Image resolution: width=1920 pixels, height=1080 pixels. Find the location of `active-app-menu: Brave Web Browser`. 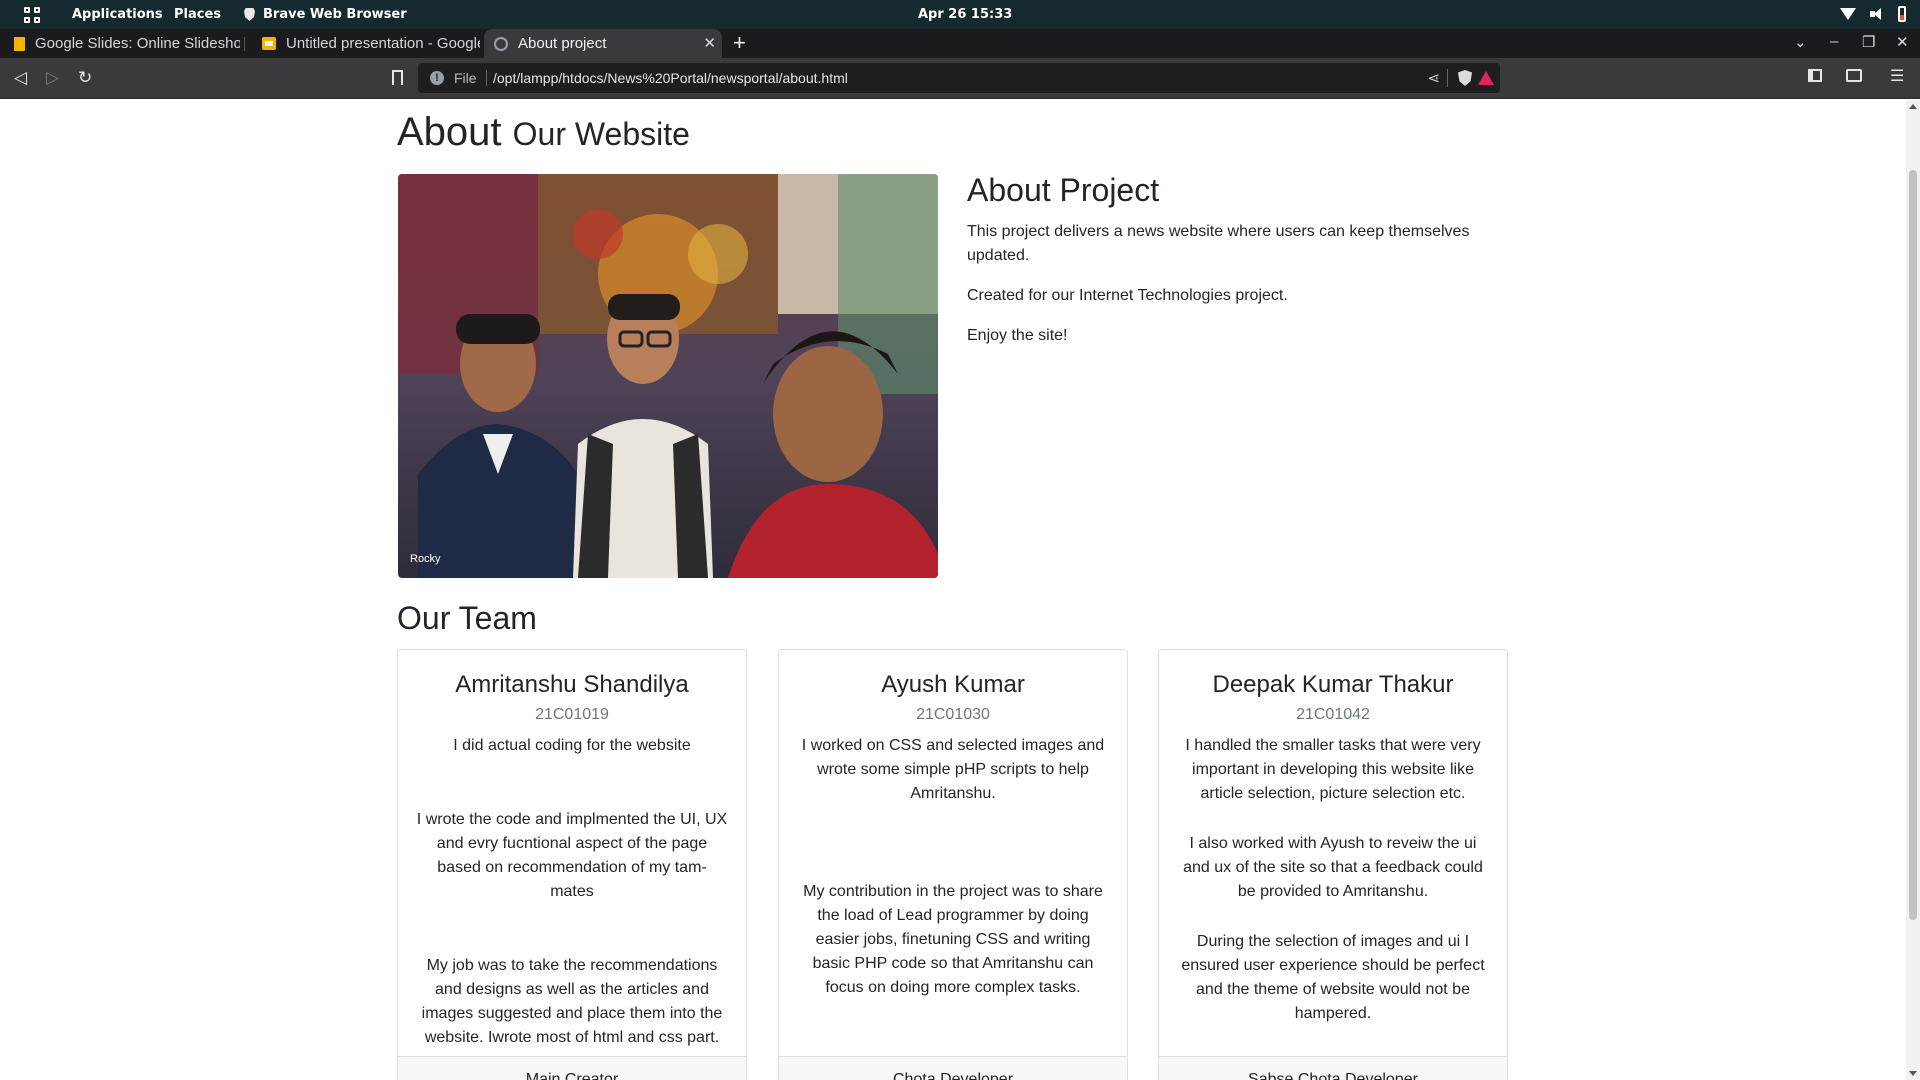

active-app-menu: Brave Web Browser is located at coordinates (325, 14).